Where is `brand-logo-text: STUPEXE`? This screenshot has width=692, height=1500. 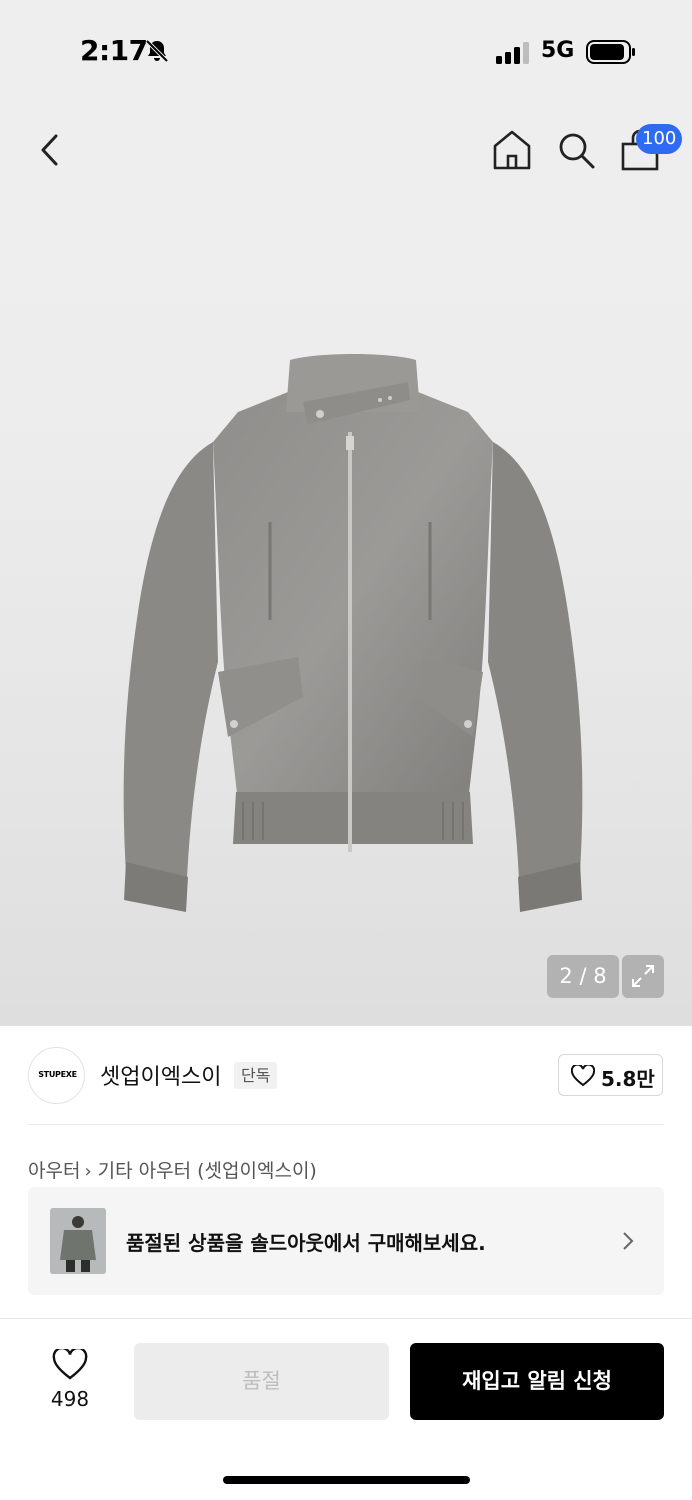 brand-logo-text: STUPEXE is located at coordinates (57, 1074).